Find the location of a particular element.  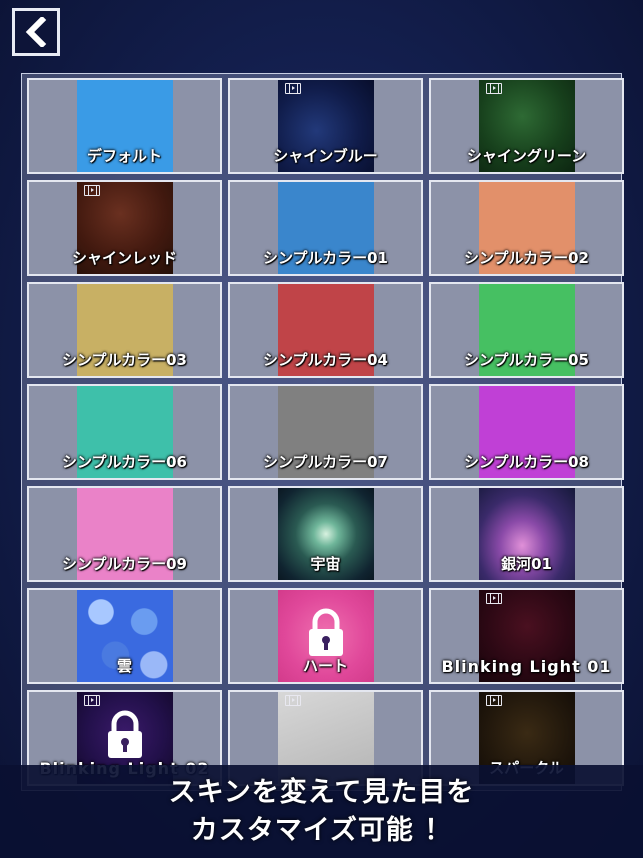

skin-label: シンプルカラー07 is located at coordinates (325, 462).